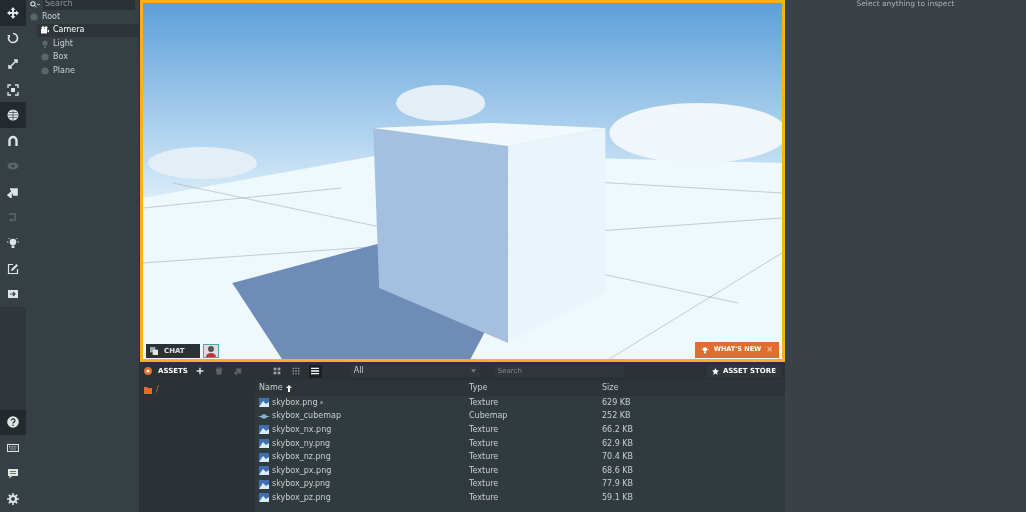 Image resolution: width=1026 pixels, height=512 pixels. I want to click on asset-row: skybox_cubemap Cubemap 252 KB, so click(520, 416).